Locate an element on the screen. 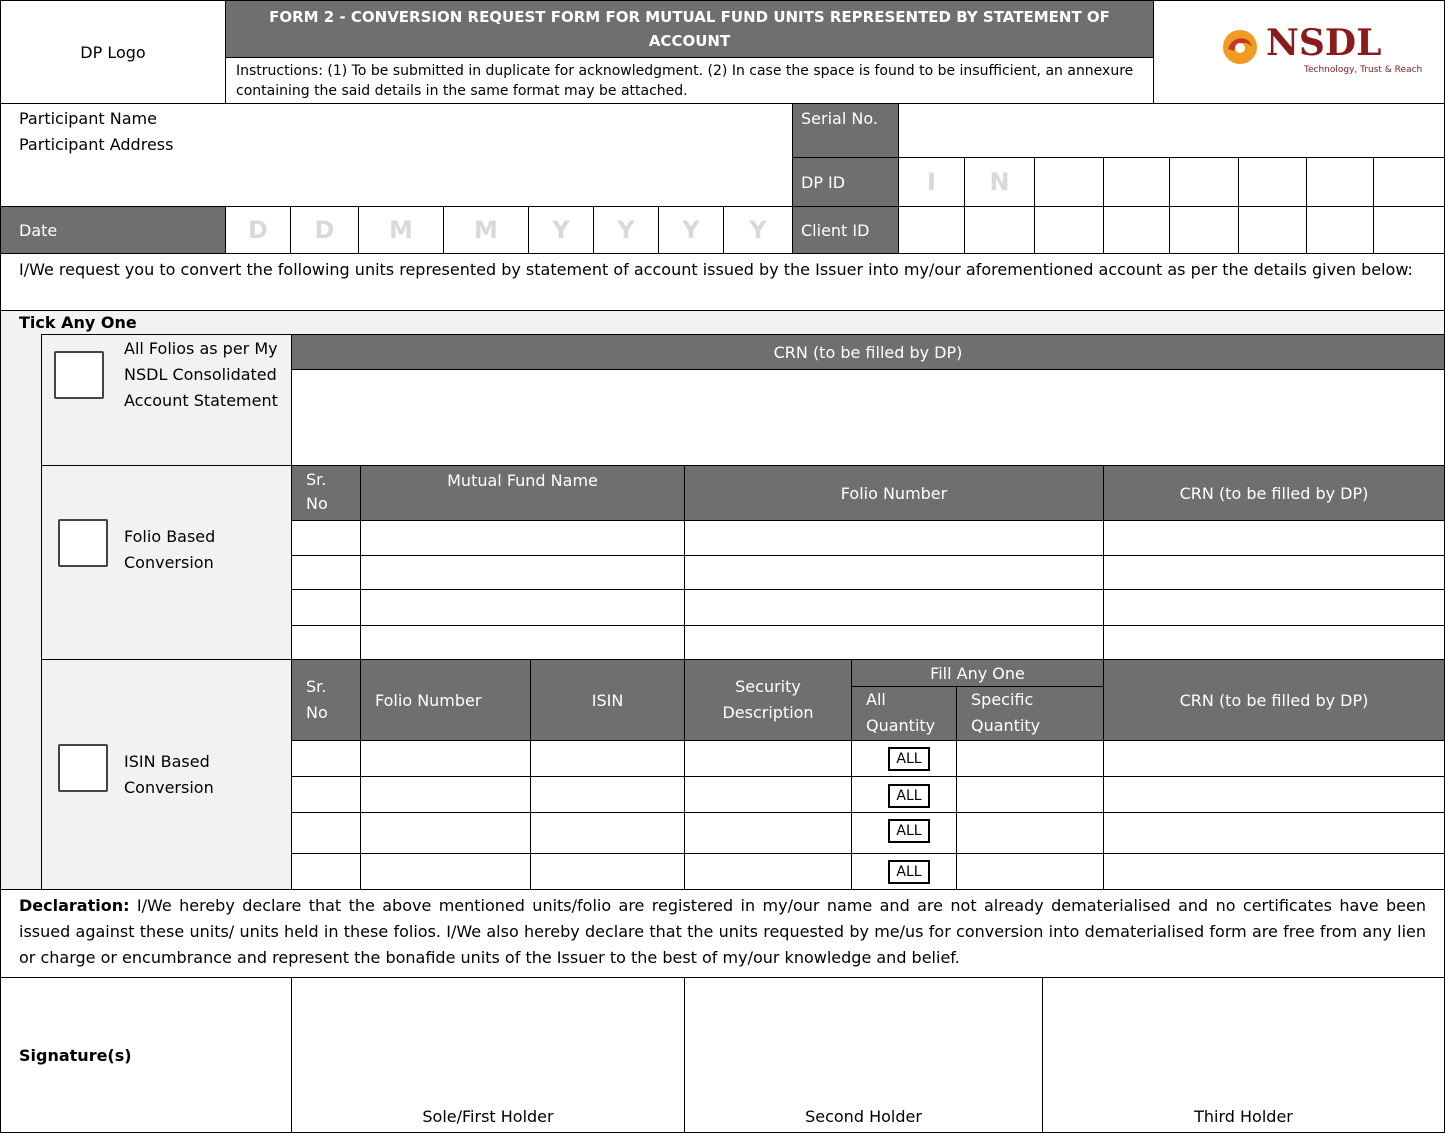  crn-field-all is located at coordinates (868, 417).